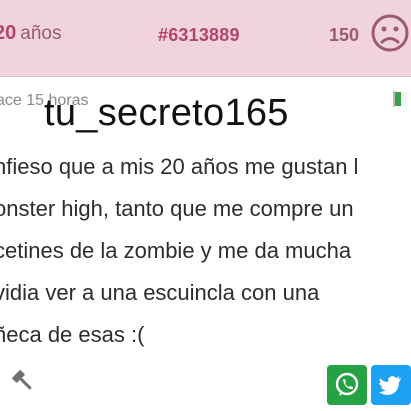 This screenshot has height=411, width=411. I want to click on post-line: ñeca de esas :(, so click(72, 334).